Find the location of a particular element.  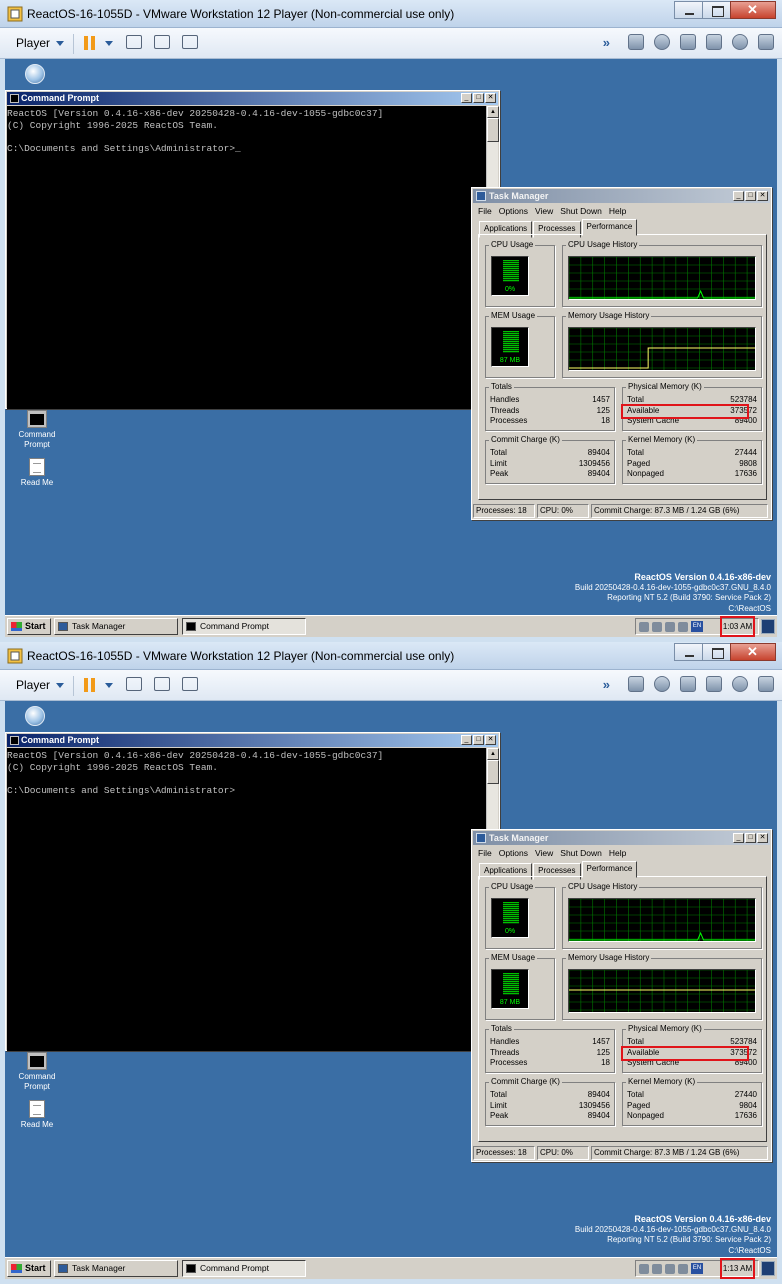

commit-charge-label: Commit Charge (K) is located at coordinates (525, 440).